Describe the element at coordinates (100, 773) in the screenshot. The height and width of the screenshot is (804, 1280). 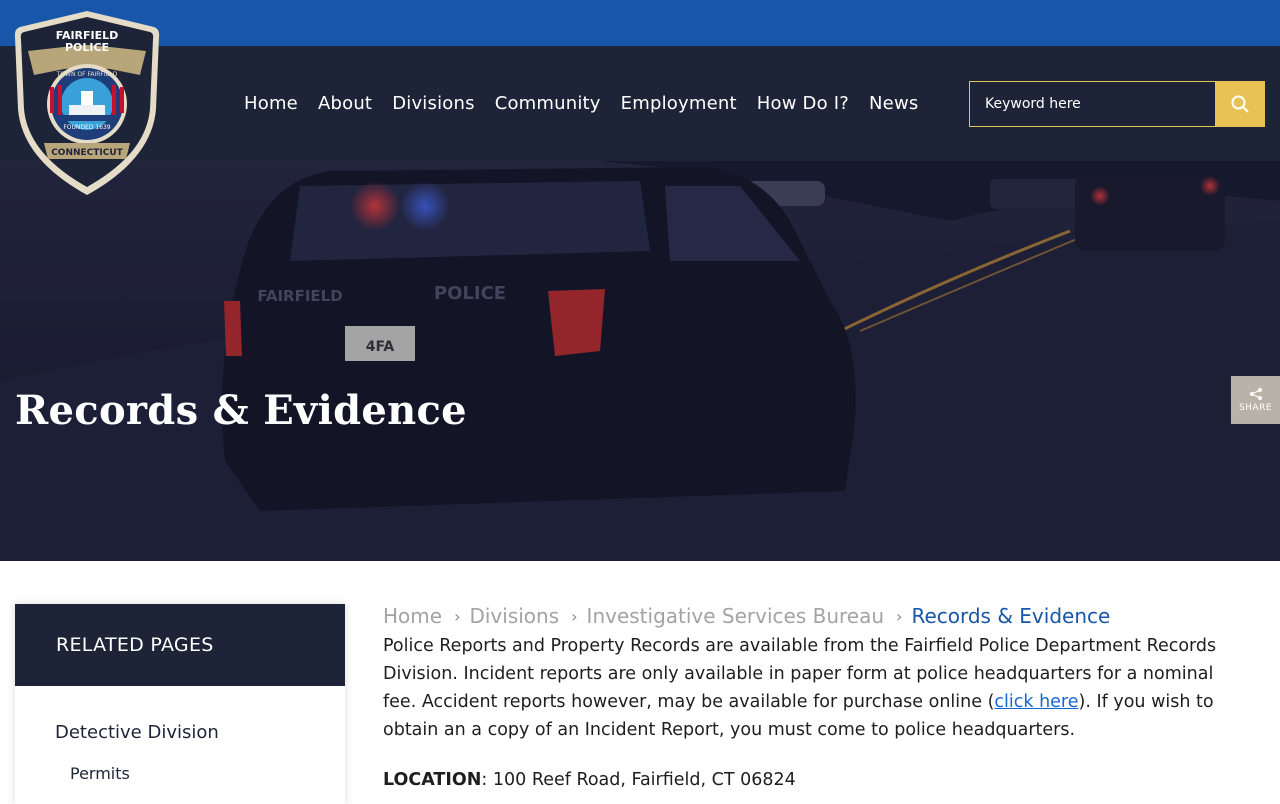
I see `related-subitem-permits: Permits` at that location.